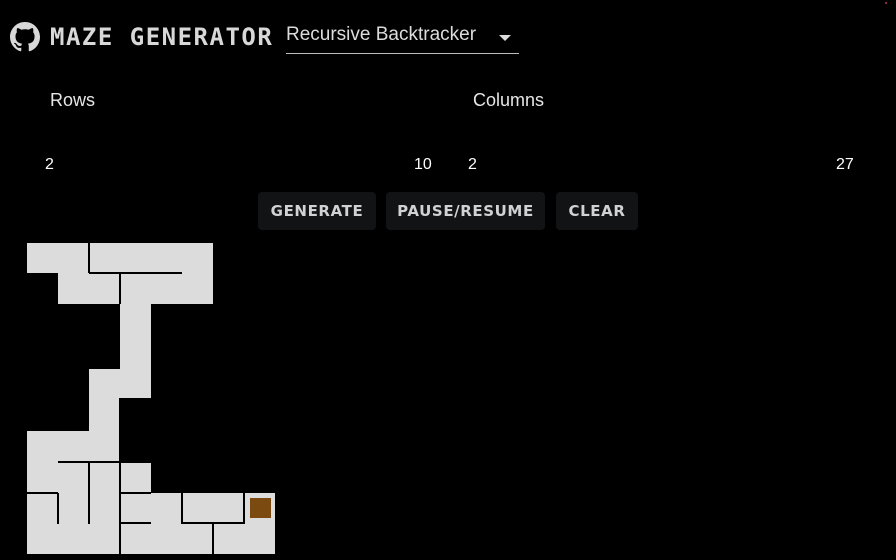 Image resolution: width=896 pixels, height=560 pixels. I want to click on current-cell-marker, so click(260, 508).